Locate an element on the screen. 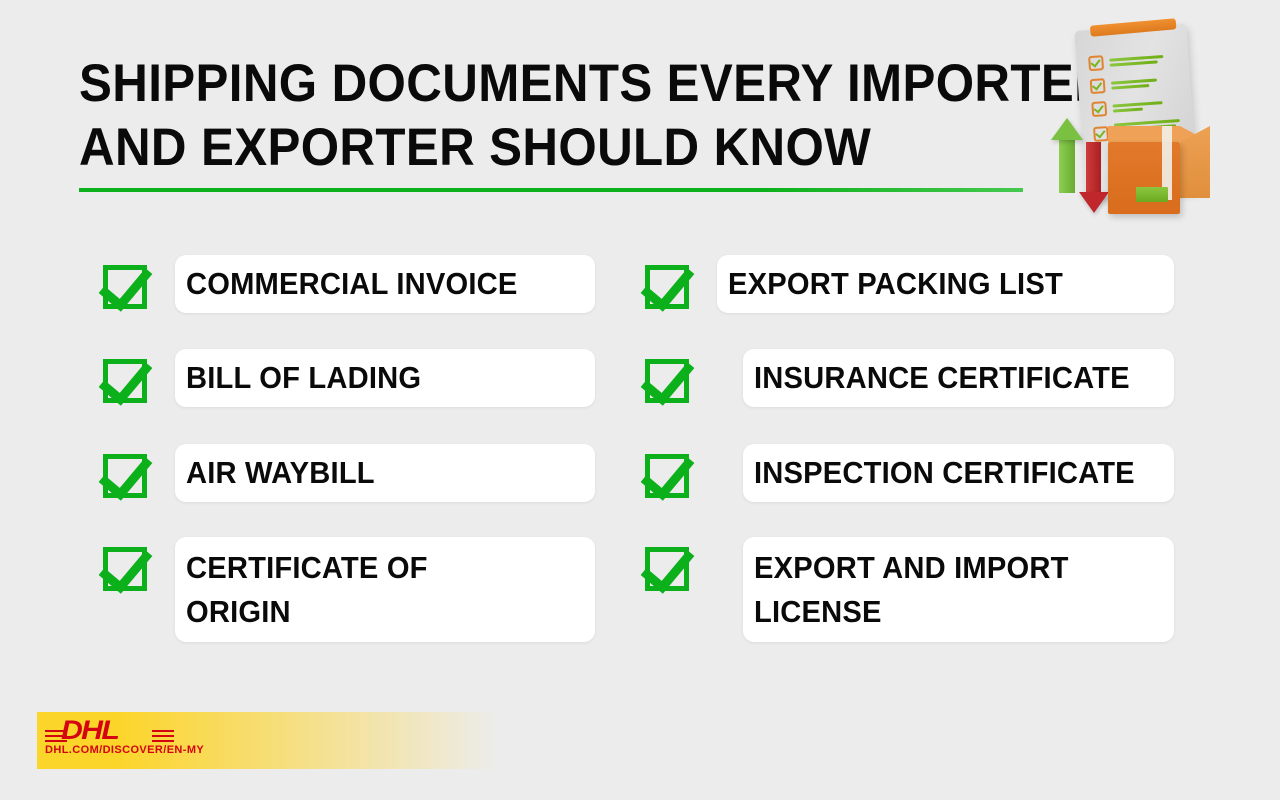  list-item-label: EXPORT AND IMPORT LICENSE is located at coordinates (911, 589).